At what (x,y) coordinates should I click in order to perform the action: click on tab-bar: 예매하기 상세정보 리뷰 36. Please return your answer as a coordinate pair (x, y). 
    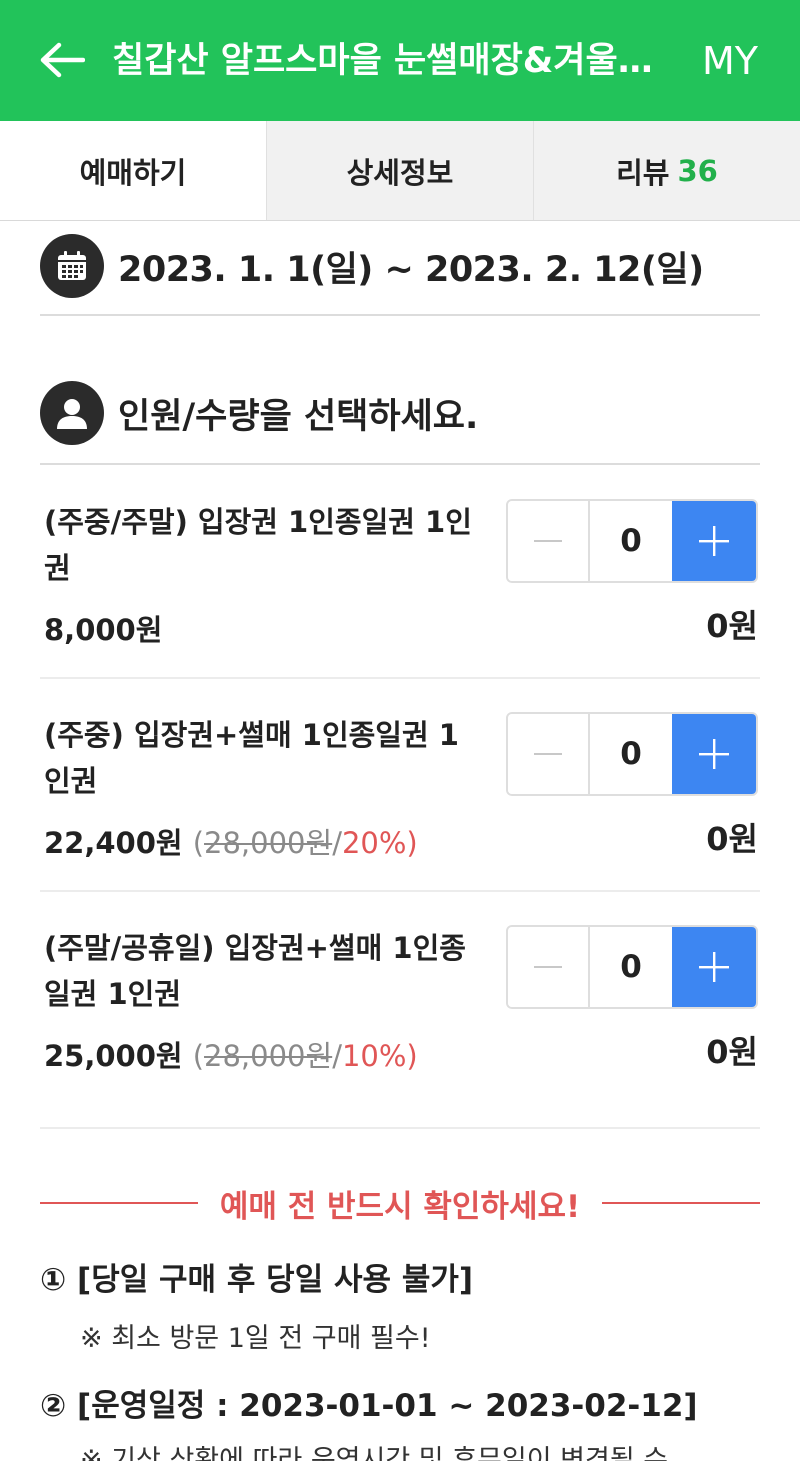
    Looking at the image, I should click on (400, 171).